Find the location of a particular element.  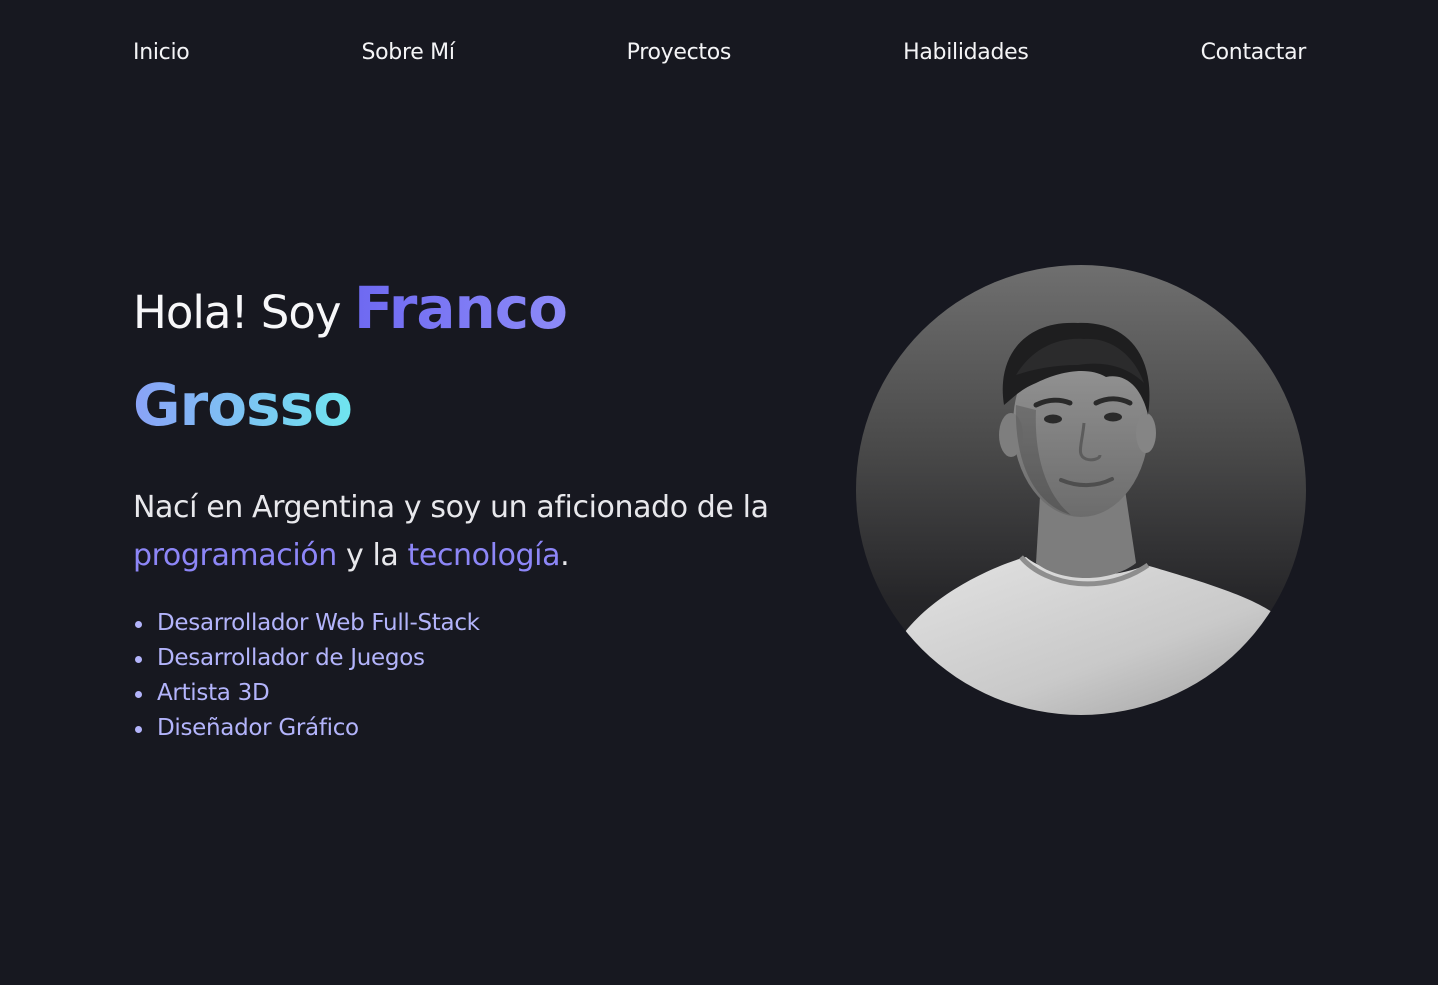

last-name: Grosso is located at coordinates (243, 405).